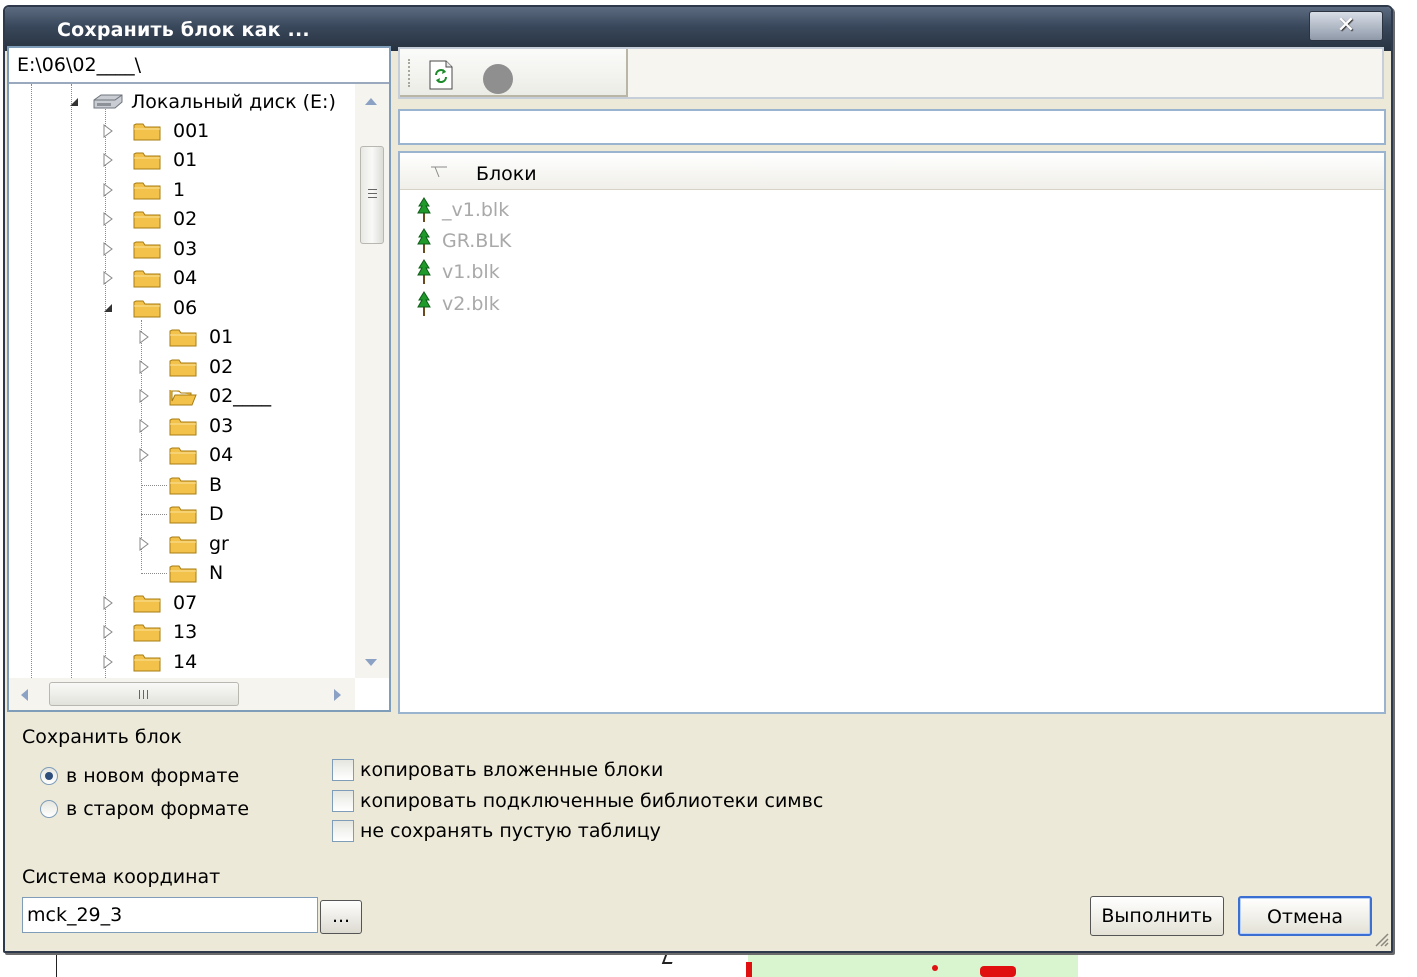  Describe the element at coordinates (221, 367) in the screenshot. I see `tree-item-label: 02` at that location.